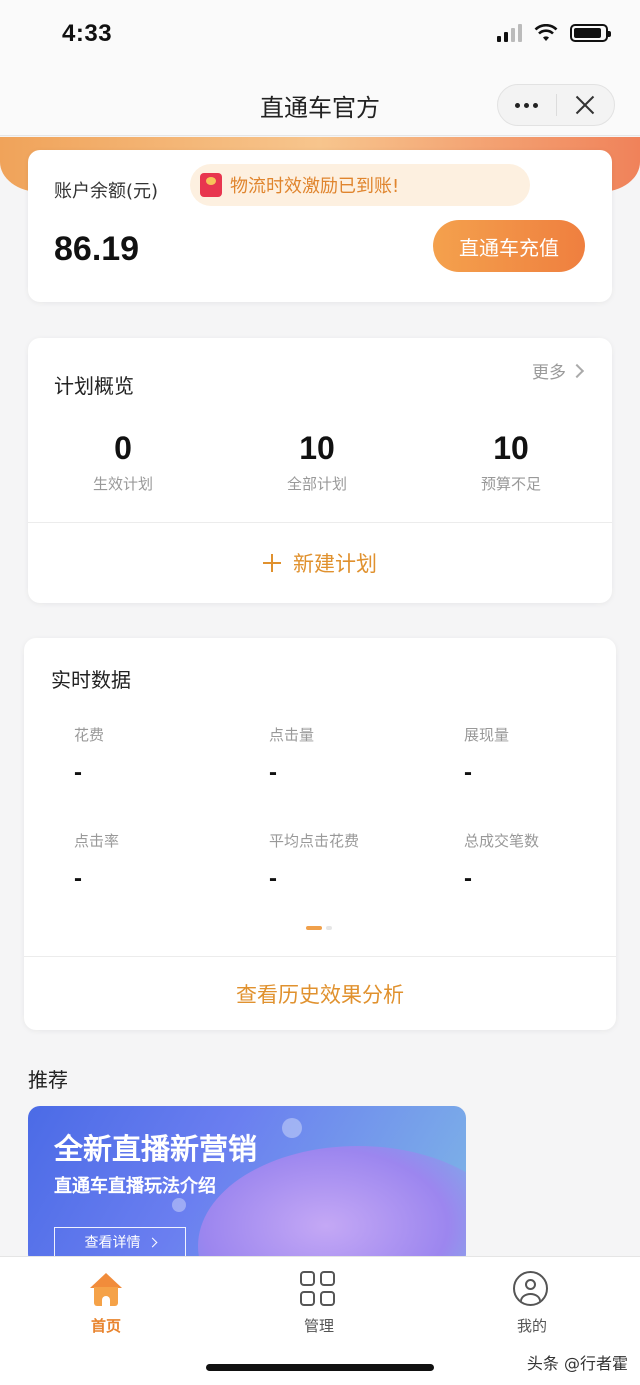 The image size is (640, 1385). I want to click on watermark: 头条 @行者霍, so click(577, 1363).